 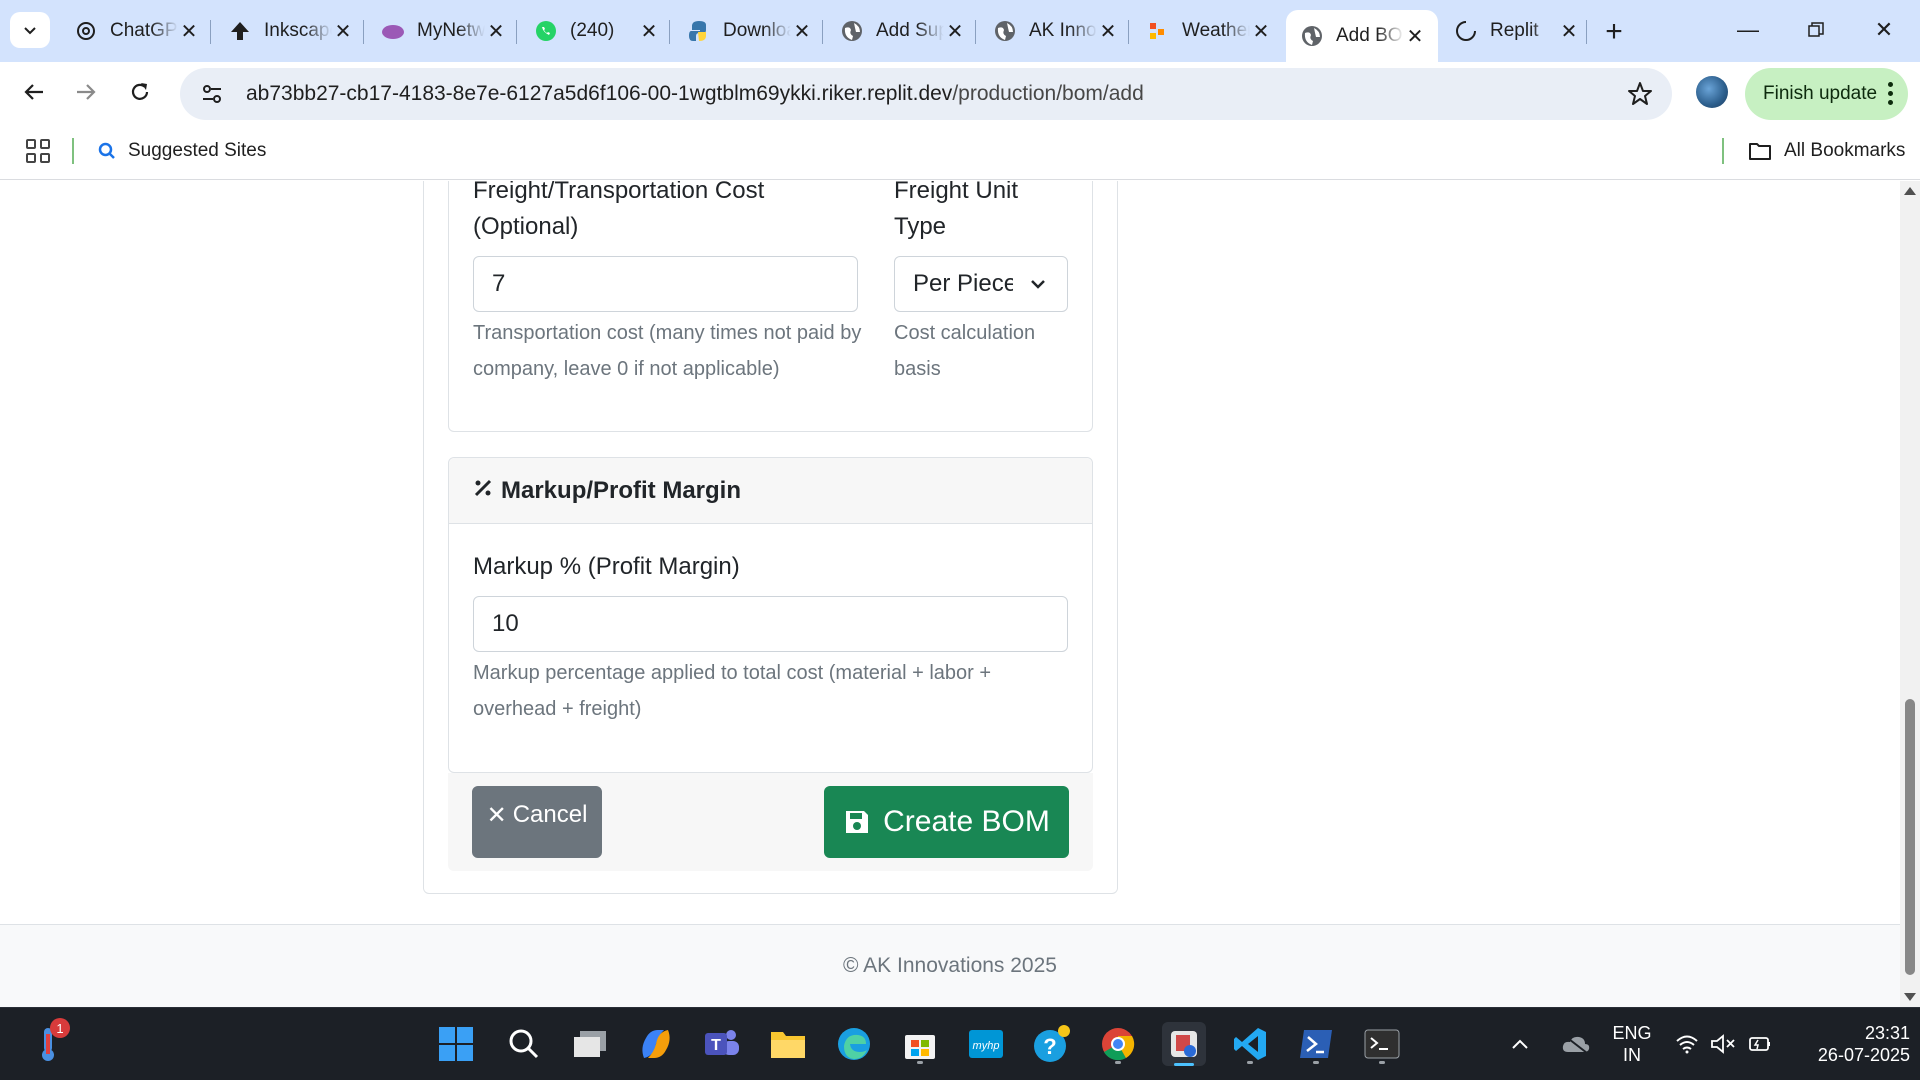 I want to click on tab-label: MyNetwork, so click(x=451, y=30).